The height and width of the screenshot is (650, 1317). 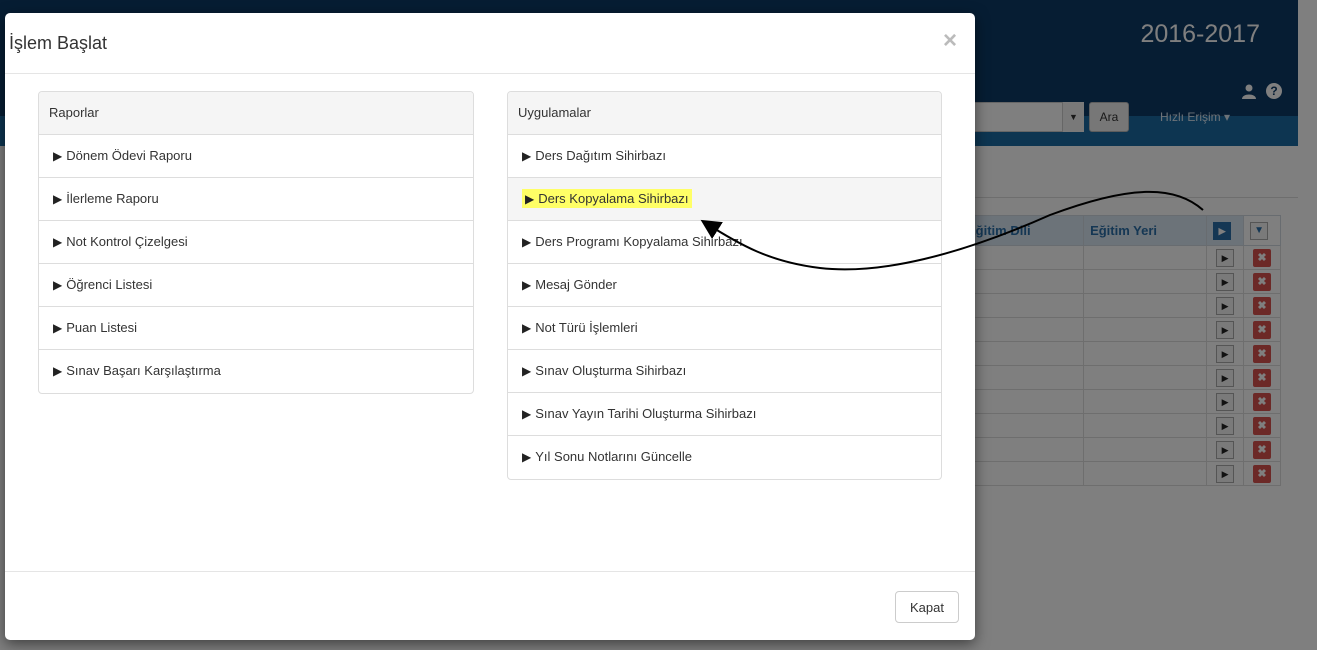 I want to click on close-button: Kapat, so click(x=927, y=607).